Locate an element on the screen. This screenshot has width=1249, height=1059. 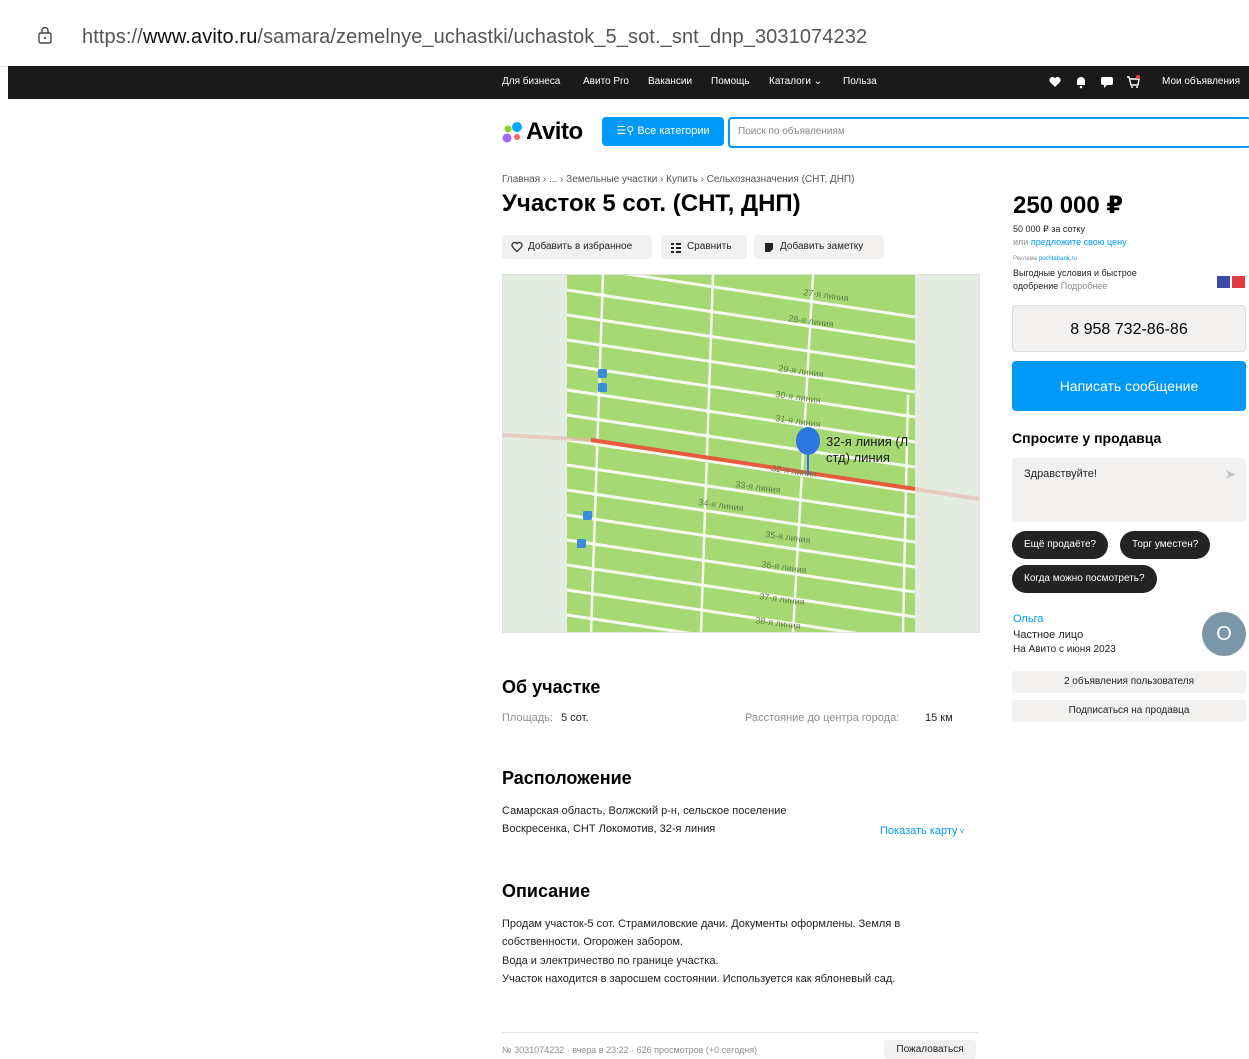
heart-icon is located at coordinates (1055, 82).